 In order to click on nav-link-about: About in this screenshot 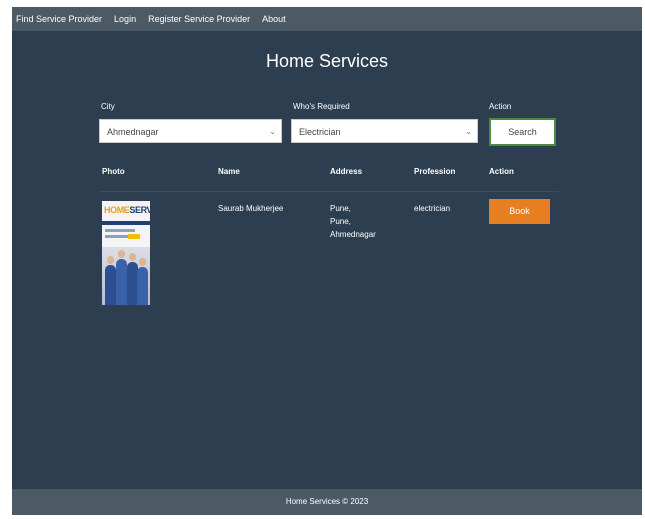, I will do `click(274, 19)`.